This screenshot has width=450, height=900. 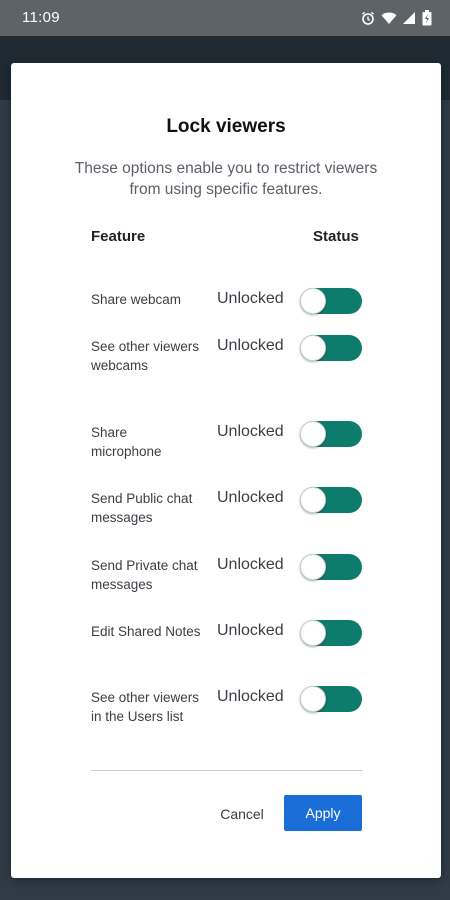 I want to click on feature-label: Send Private chat messages, so click(x=144, y=575).